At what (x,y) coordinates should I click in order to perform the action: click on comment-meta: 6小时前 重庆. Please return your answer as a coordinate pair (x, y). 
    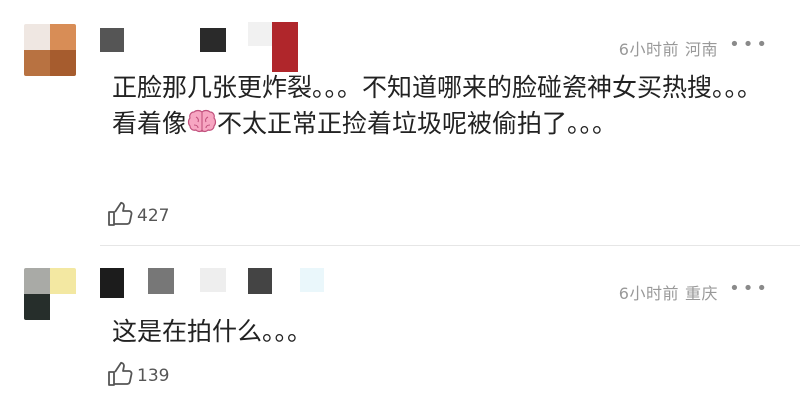
    Looking at the image, I should click on (668, 292).